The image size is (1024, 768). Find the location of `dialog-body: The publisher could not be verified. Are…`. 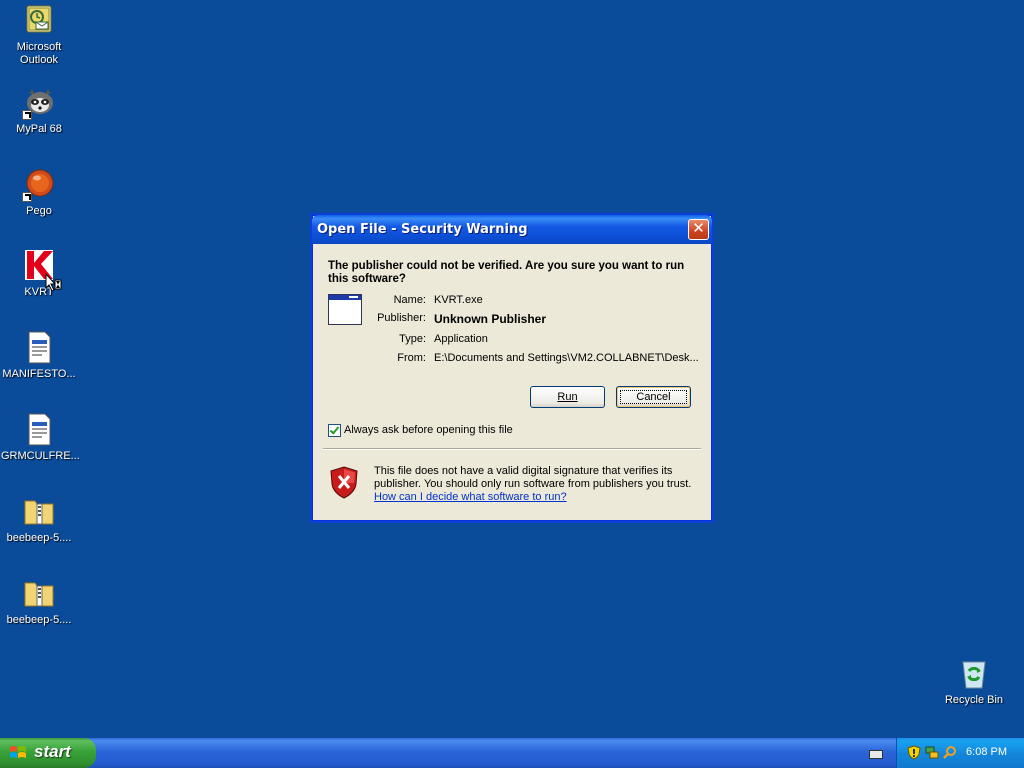

dialog-body: The publisher could not be verified. Are… is located at coordinates (512, 347).